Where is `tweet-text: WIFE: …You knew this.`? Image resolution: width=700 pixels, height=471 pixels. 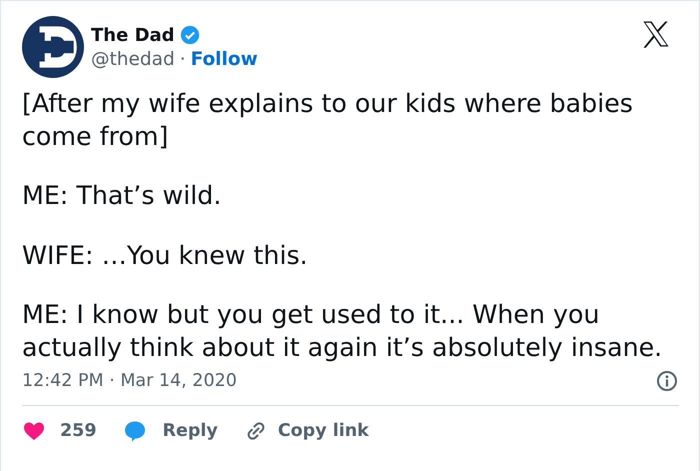 tweet-text: WIFE: …You knew this. is located at coordinates (165, 256).